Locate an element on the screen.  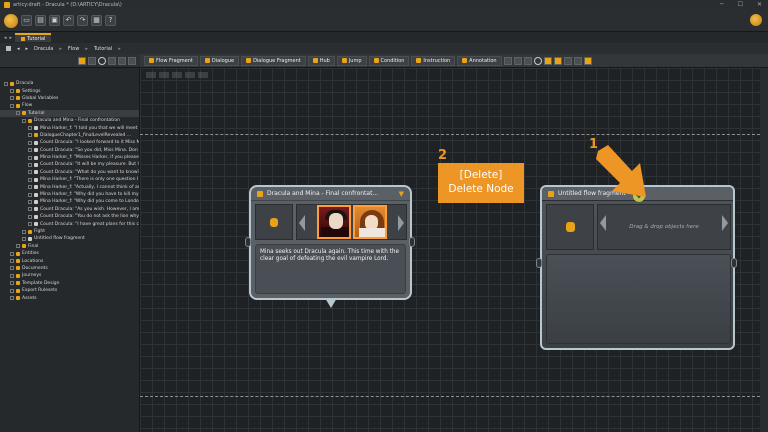
fragment-content-area is located at coordinates (638, 299).